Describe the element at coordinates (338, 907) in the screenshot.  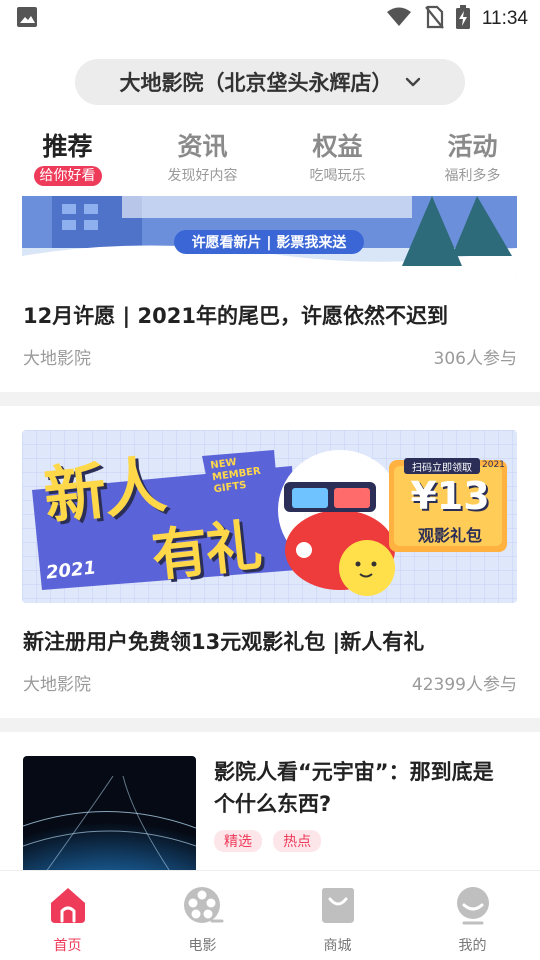
I see `shopping-bag-icon` at that location.